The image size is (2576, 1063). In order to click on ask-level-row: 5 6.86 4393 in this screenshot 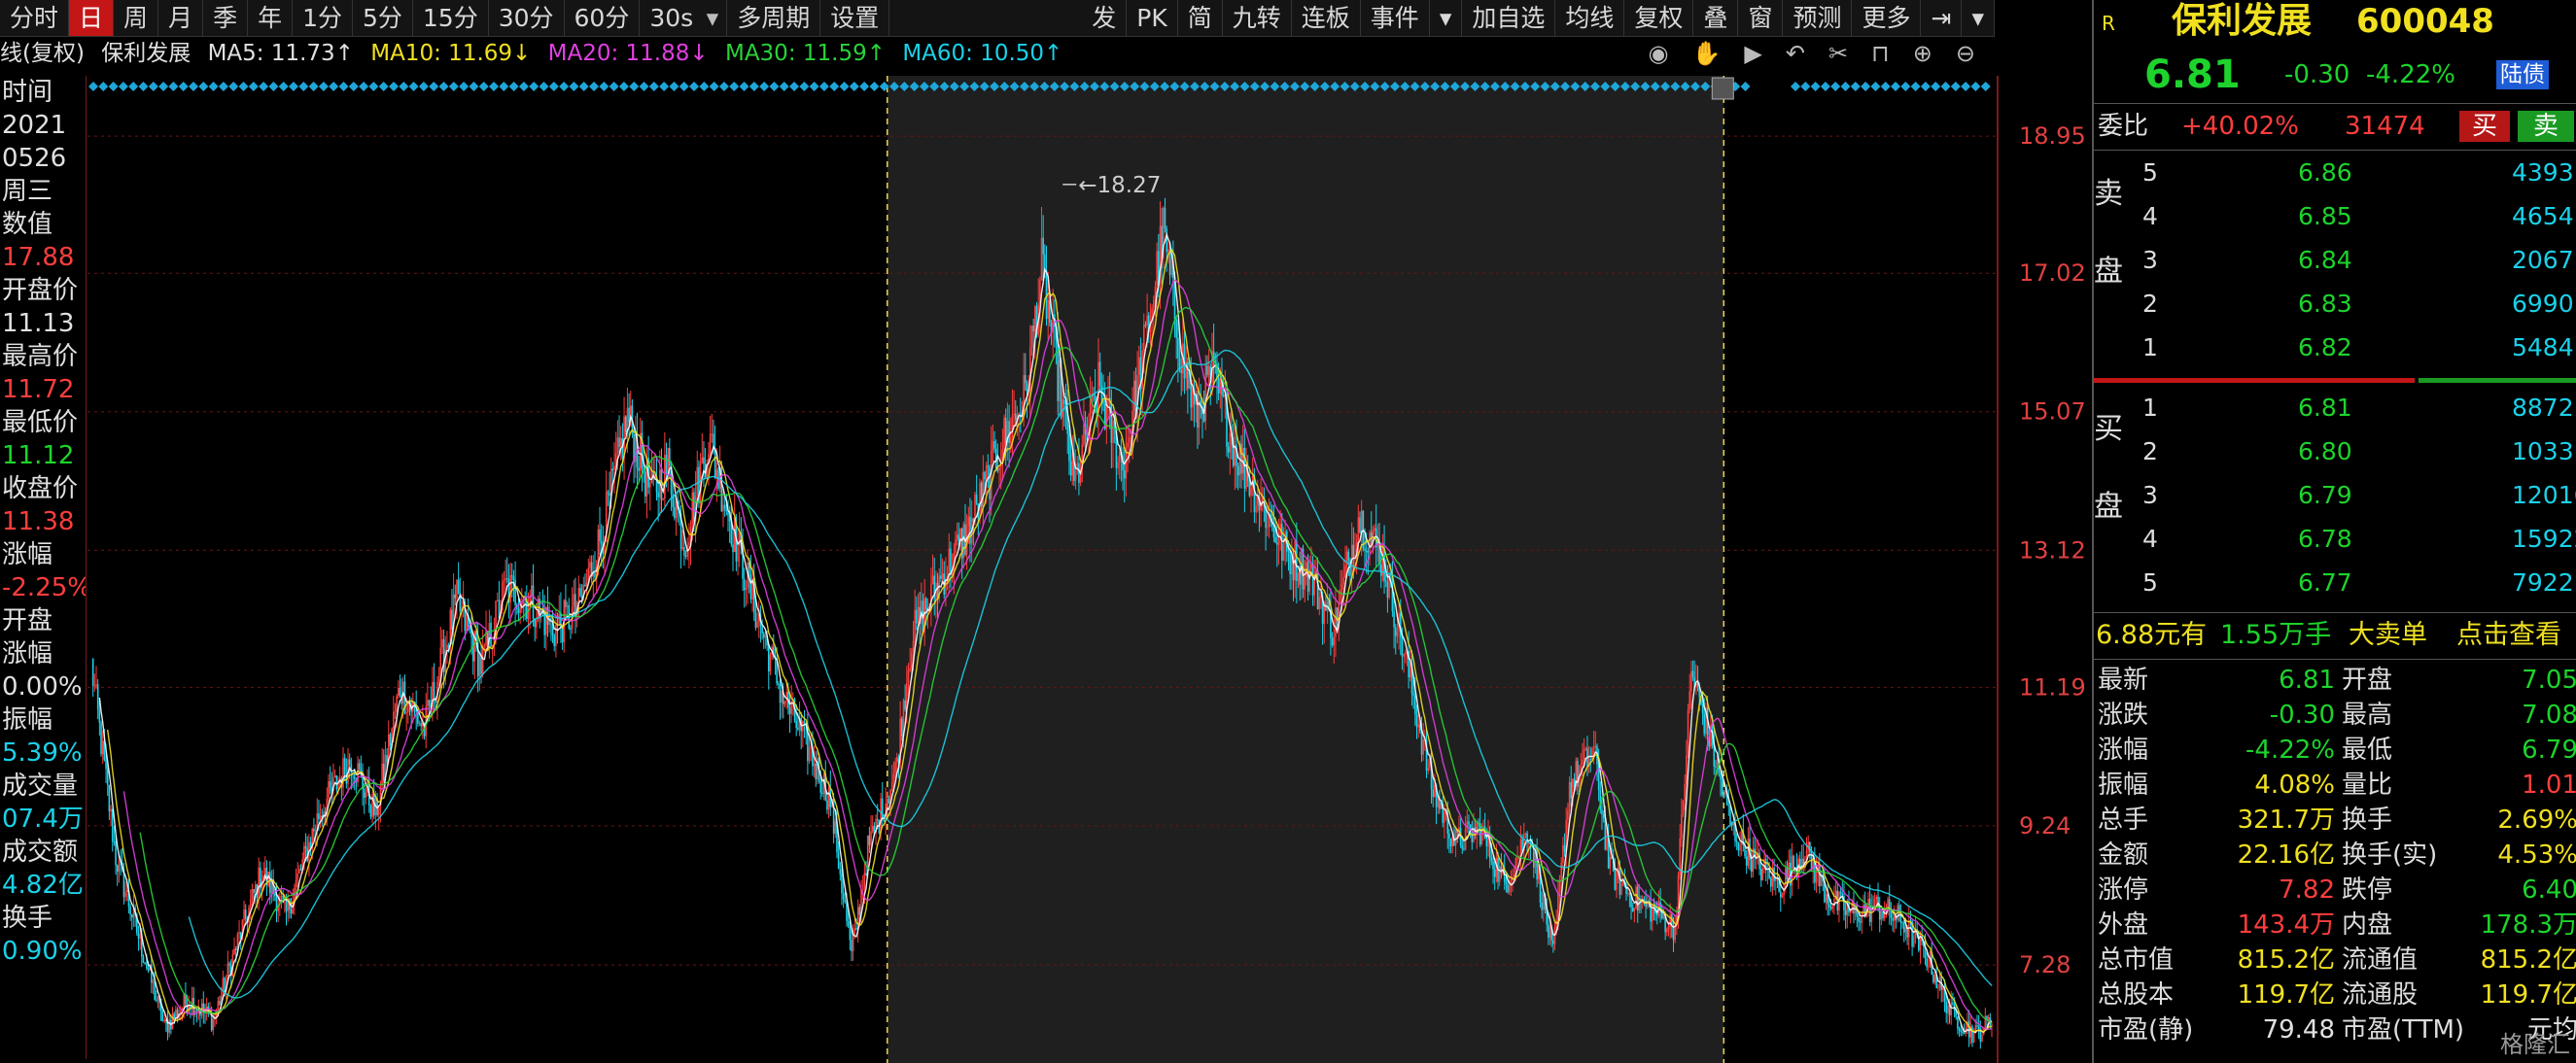, I will do `click(2349, 173)`.